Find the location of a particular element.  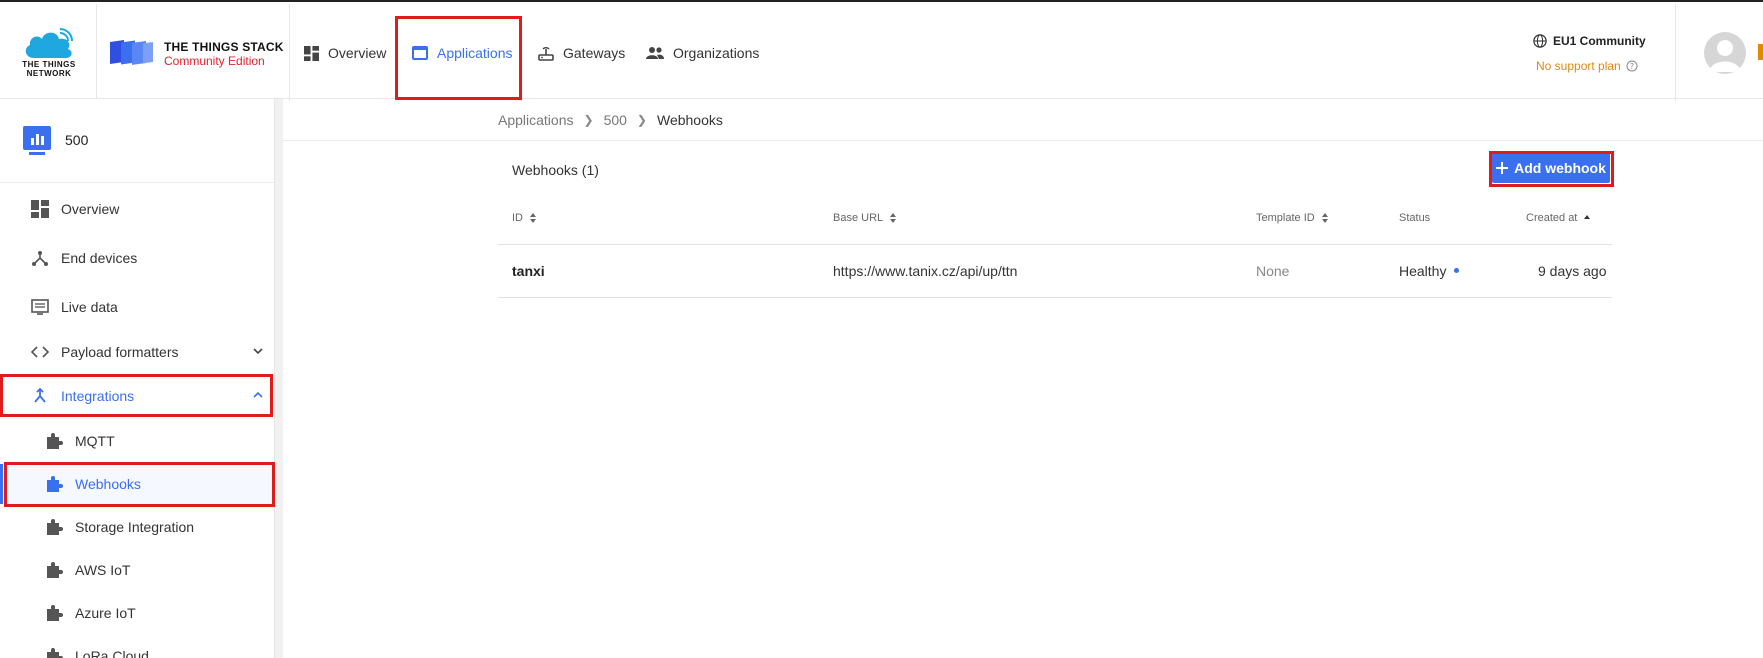

column-header-status: Status is located at coordinates (1414, 218).